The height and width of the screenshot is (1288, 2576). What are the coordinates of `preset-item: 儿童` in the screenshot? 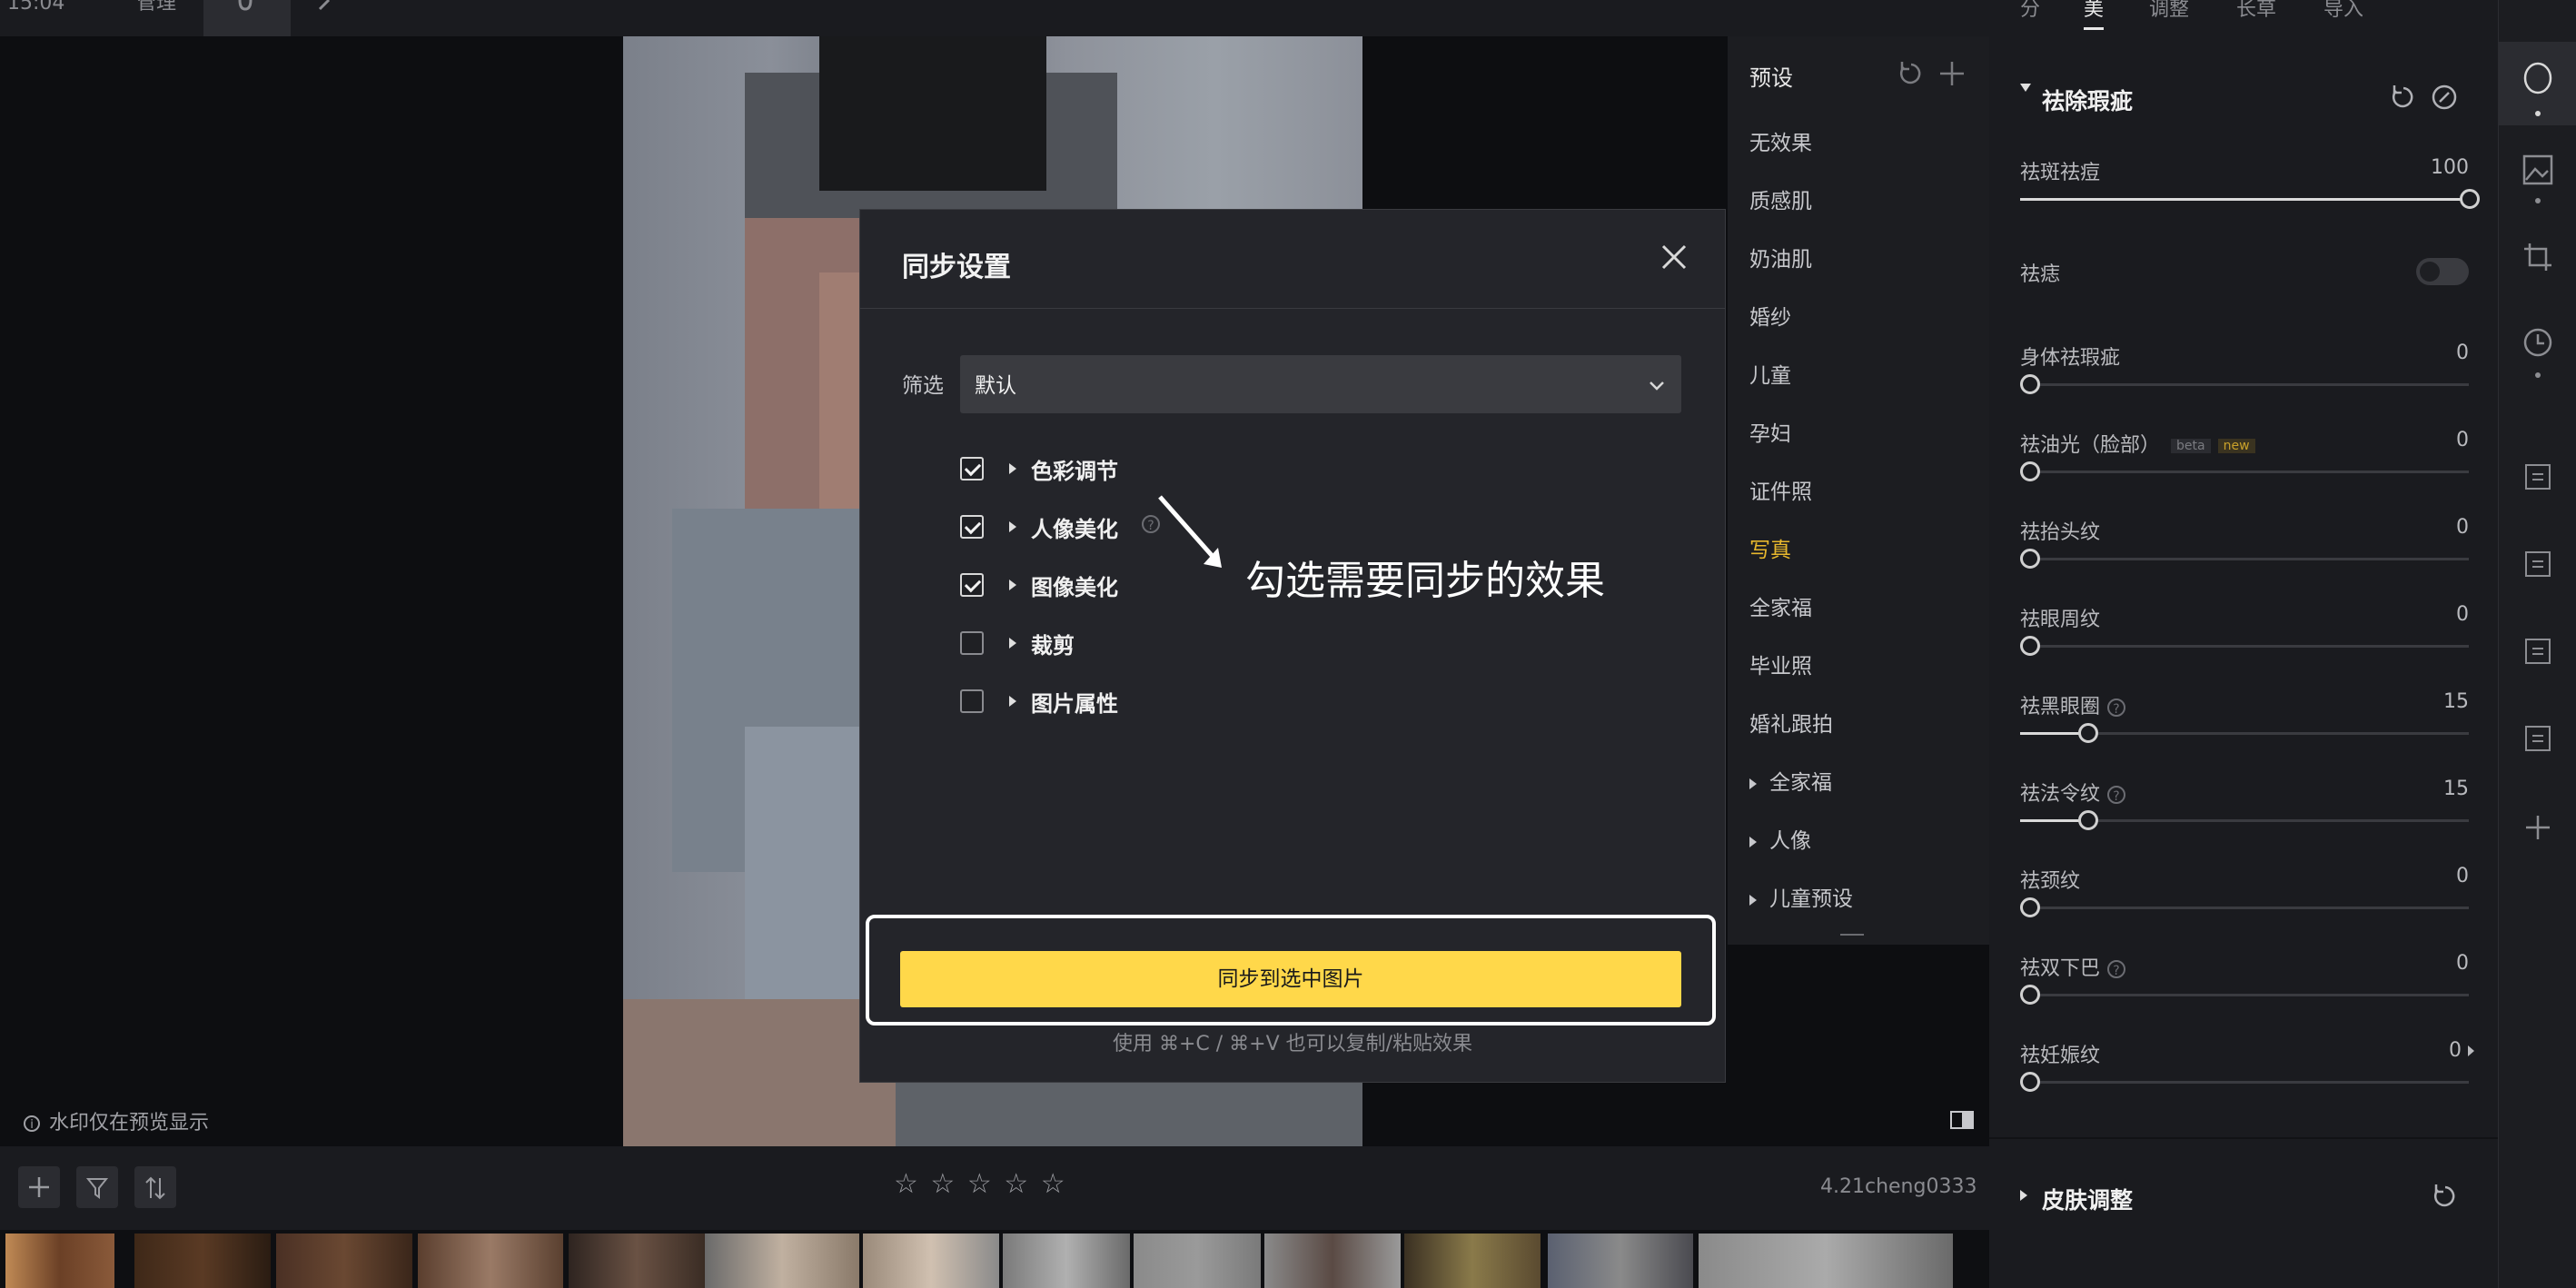 It's located at (1770, 373).